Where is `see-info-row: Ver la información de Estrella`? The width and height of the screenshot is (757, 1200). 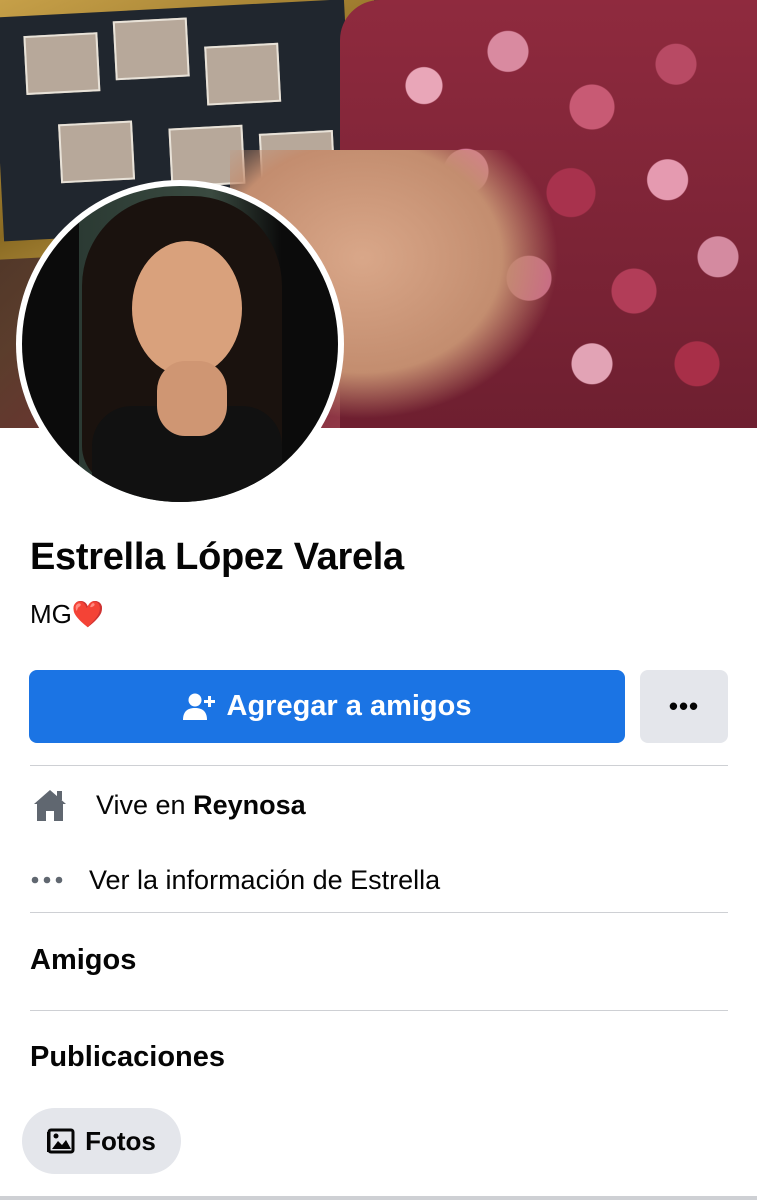 see-info-row: Ver la información de Estrella is located at coordinates (235, 880).